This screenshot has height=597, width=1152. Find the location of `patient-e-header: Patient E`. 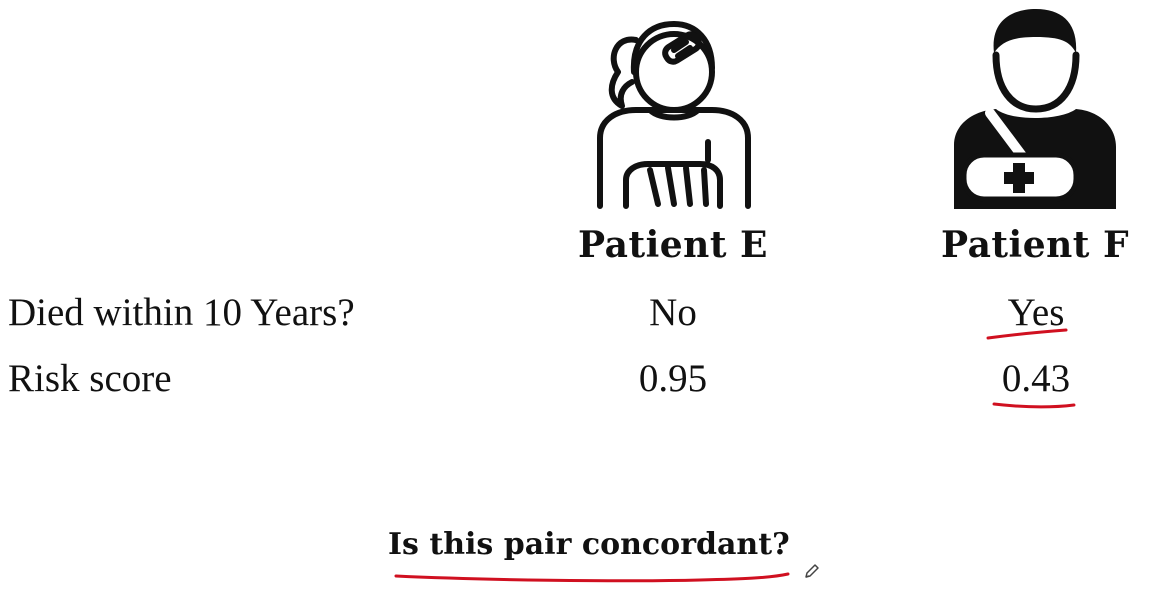

patient-e-header: Patient E is located at coordinates (673, 245).